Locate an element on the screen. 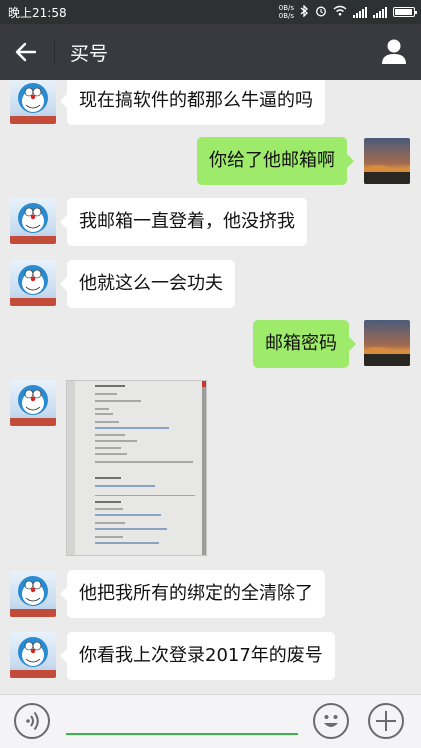 This screenshot has height=748, width=421. plus-icon is located at coordinates (386, 721).